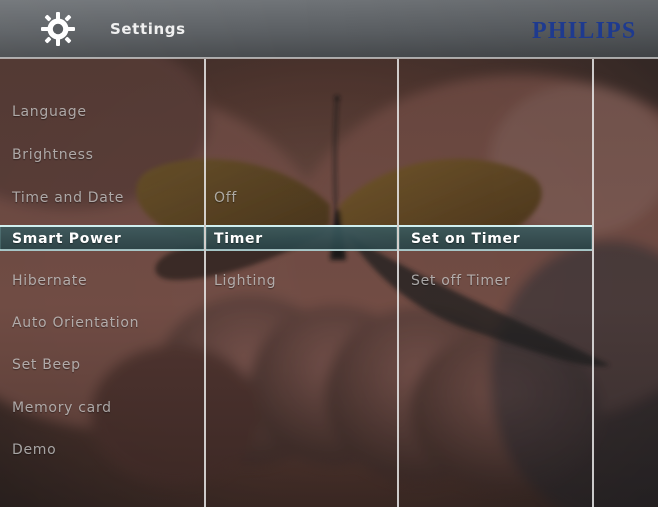  What do you see at coordinates (329, 58) in the screenshot?
I see `header-divider` at bounding box center [329, 58].